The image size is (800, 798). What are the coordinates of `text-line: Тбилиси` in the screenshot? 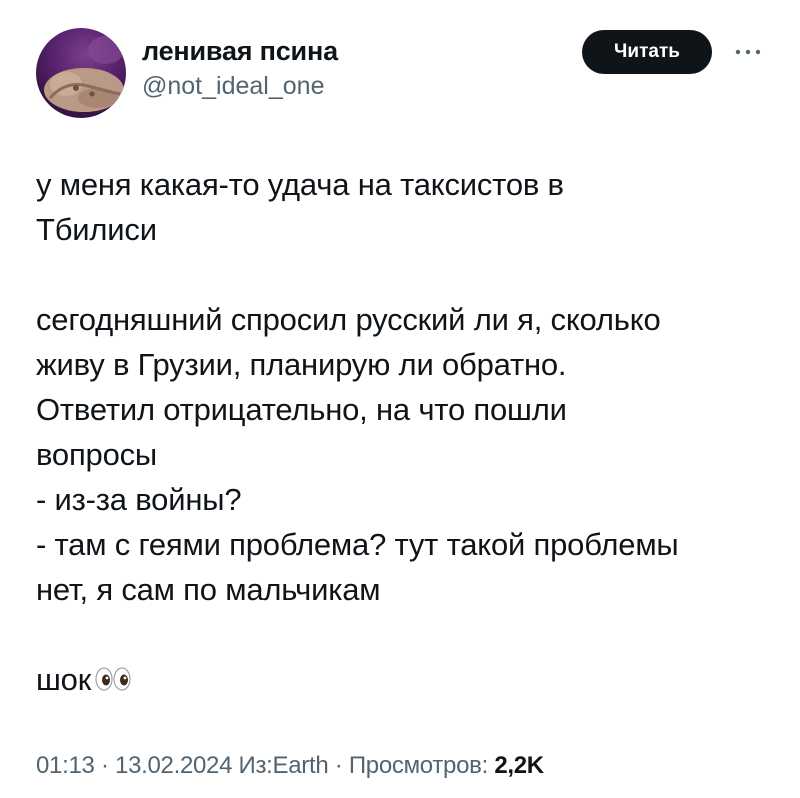 It's located at (96, 229).